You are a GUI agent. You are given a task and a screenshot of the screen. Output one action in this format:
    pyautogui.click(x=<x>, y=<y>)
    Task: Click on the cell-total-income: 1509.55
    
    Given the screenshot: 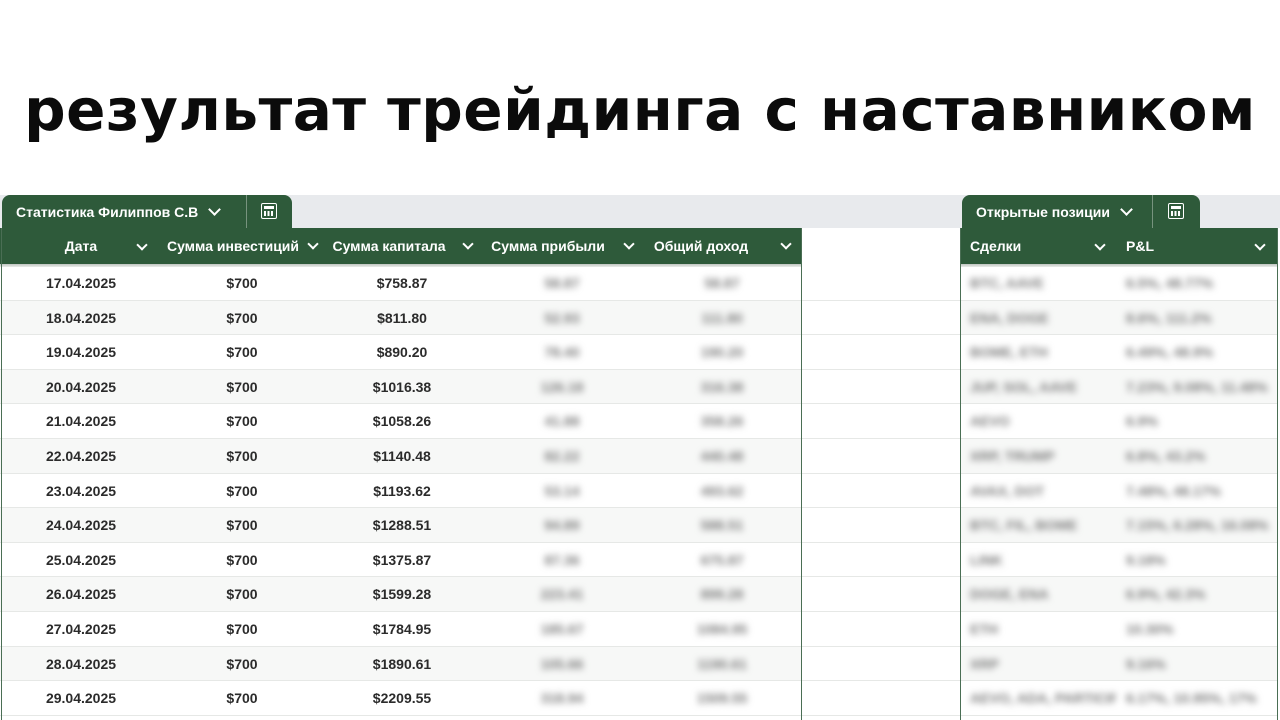 What is the action you would take?
    pyautogui.click(x=722, y=698)
    